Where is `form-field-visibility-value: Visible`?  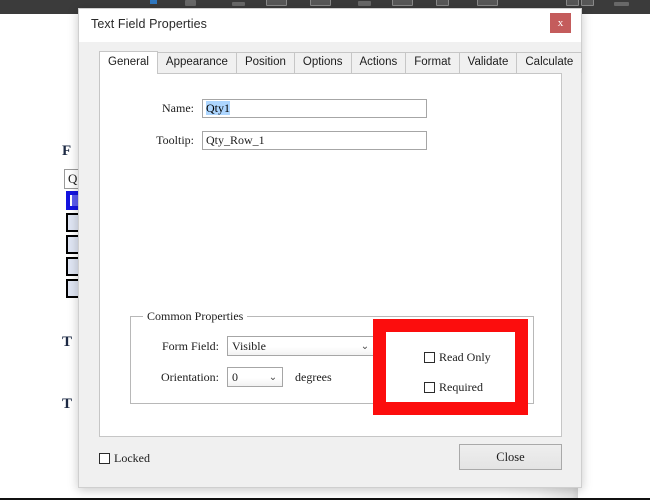
form-field-visibility-value: Visible is located at coordinates (249, 345).